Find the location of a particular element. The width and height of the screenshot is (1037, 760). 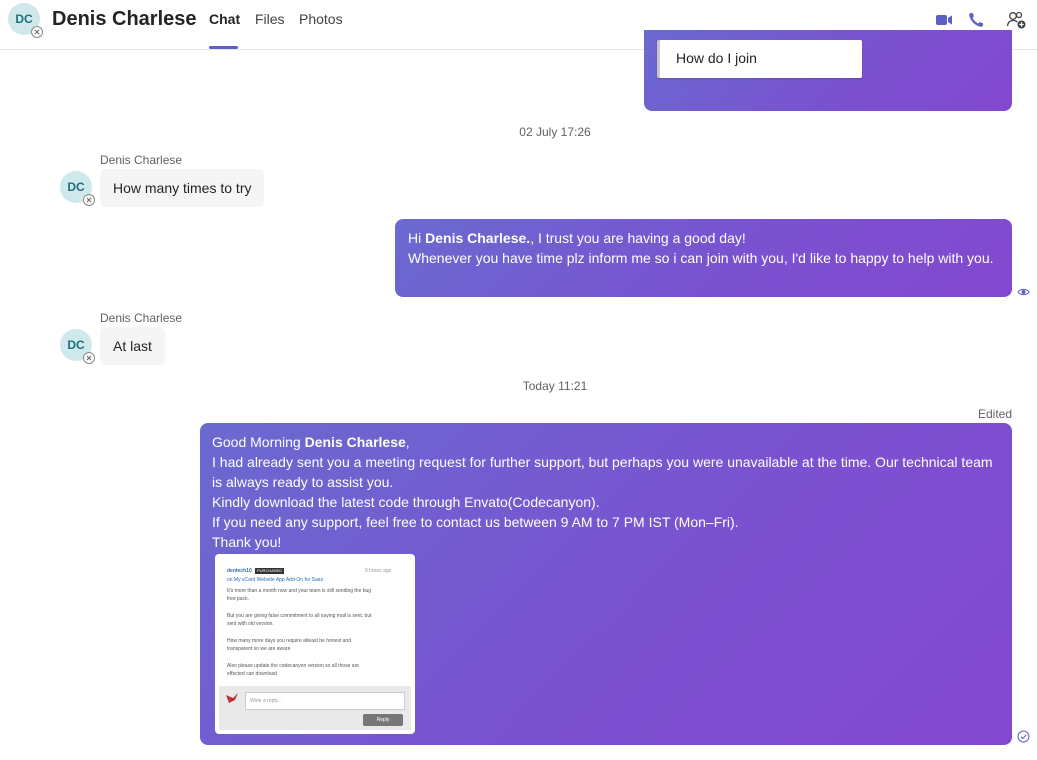

message-line: Good Morning Denis Charlese, is located at coordinates (311, 442).